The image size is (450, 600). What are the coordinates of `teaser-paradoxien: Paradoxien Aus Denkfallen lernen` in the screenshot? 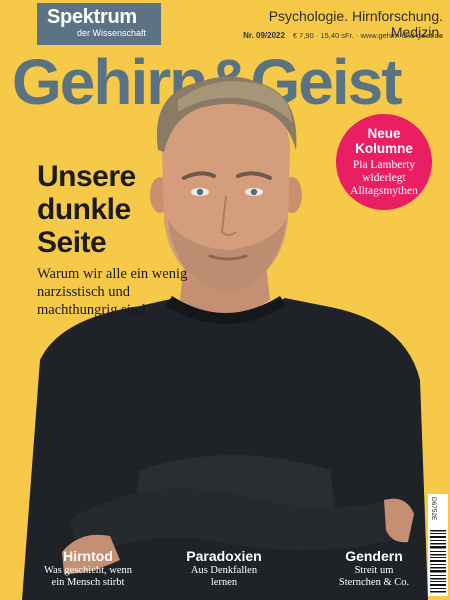 It's located at (224, 568).